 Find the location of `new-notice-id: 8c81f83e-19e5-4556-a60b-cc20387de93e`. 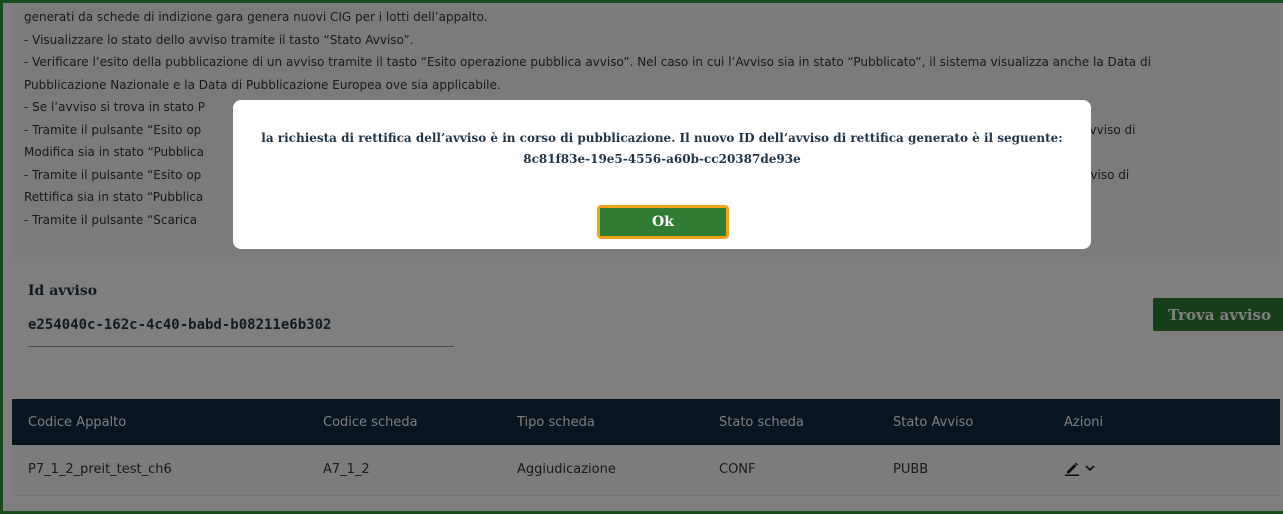

new-notice-id: 8c81f83e-19e5-4556-a60b-cc20387de93e is located at coordinates (662, 159).